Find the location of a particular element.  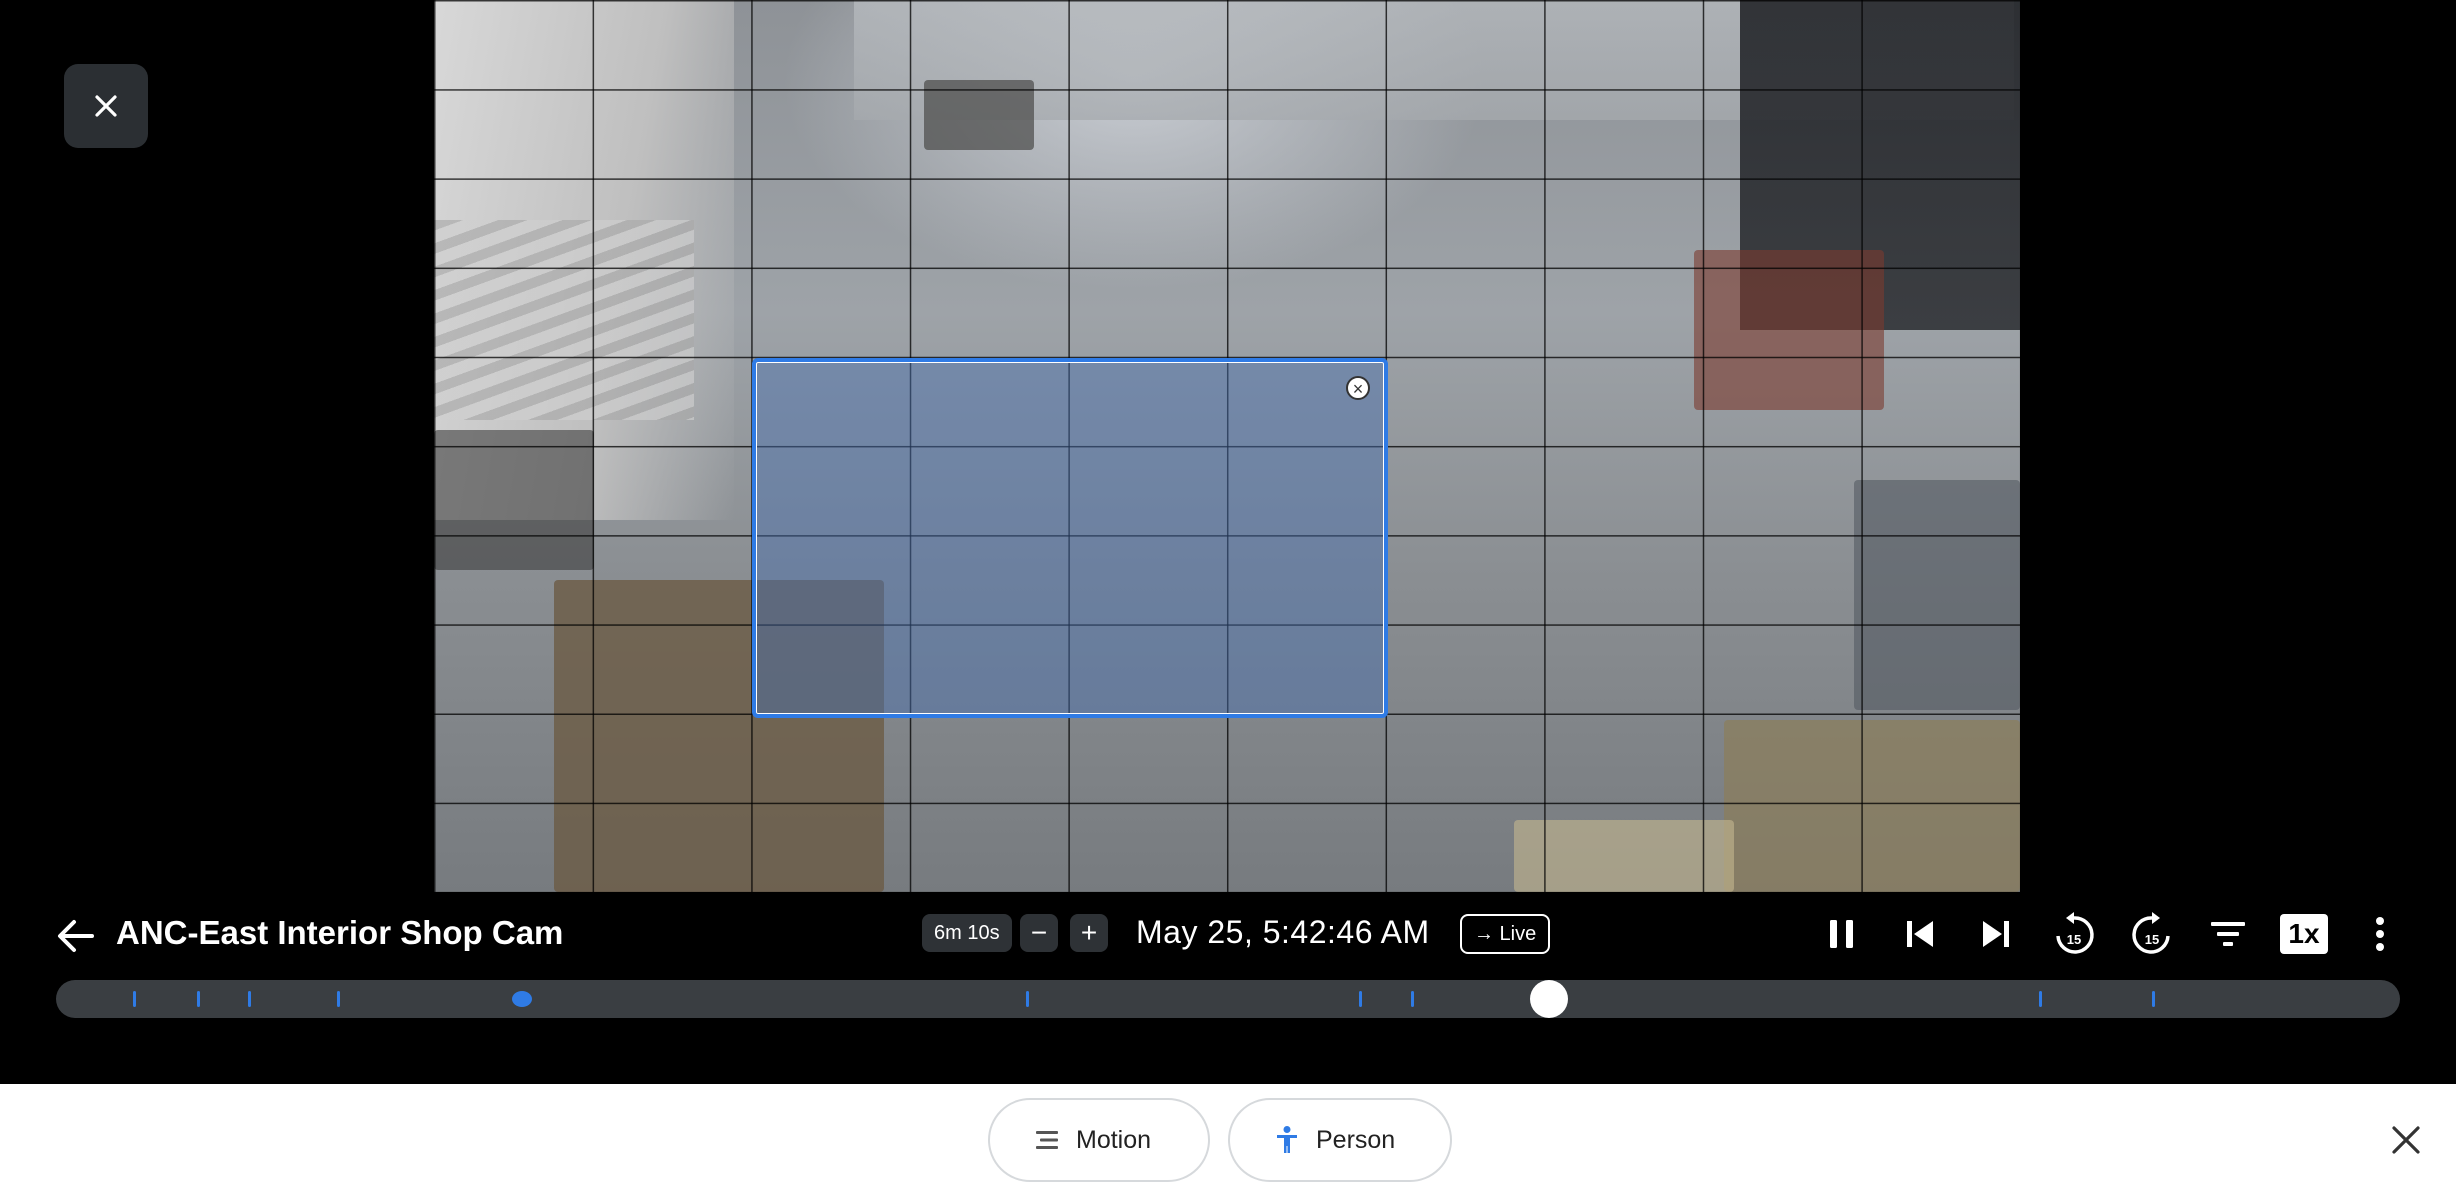

close-player-button is located at coordinates (106, 106).